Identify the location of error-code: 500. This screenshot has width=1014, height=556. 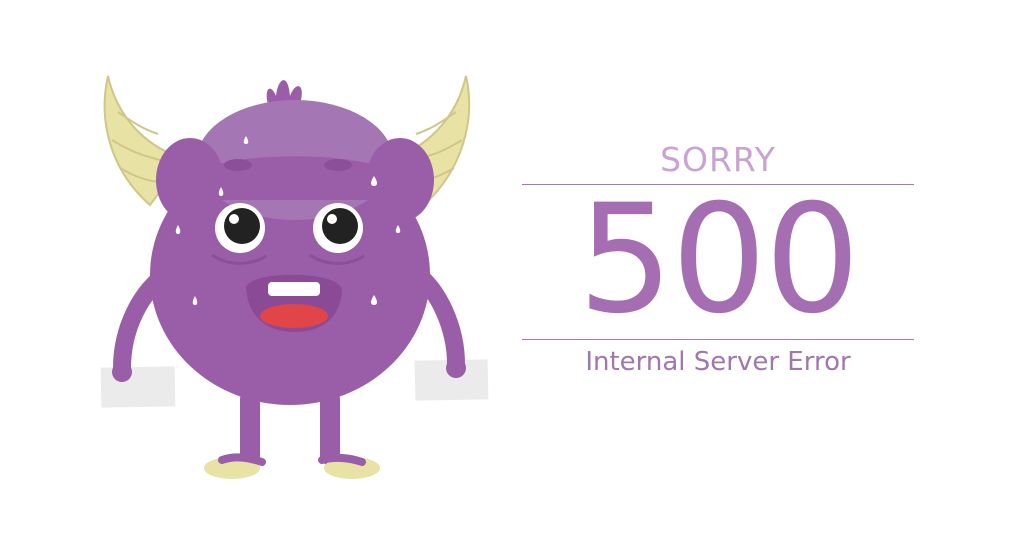
(718, 260).